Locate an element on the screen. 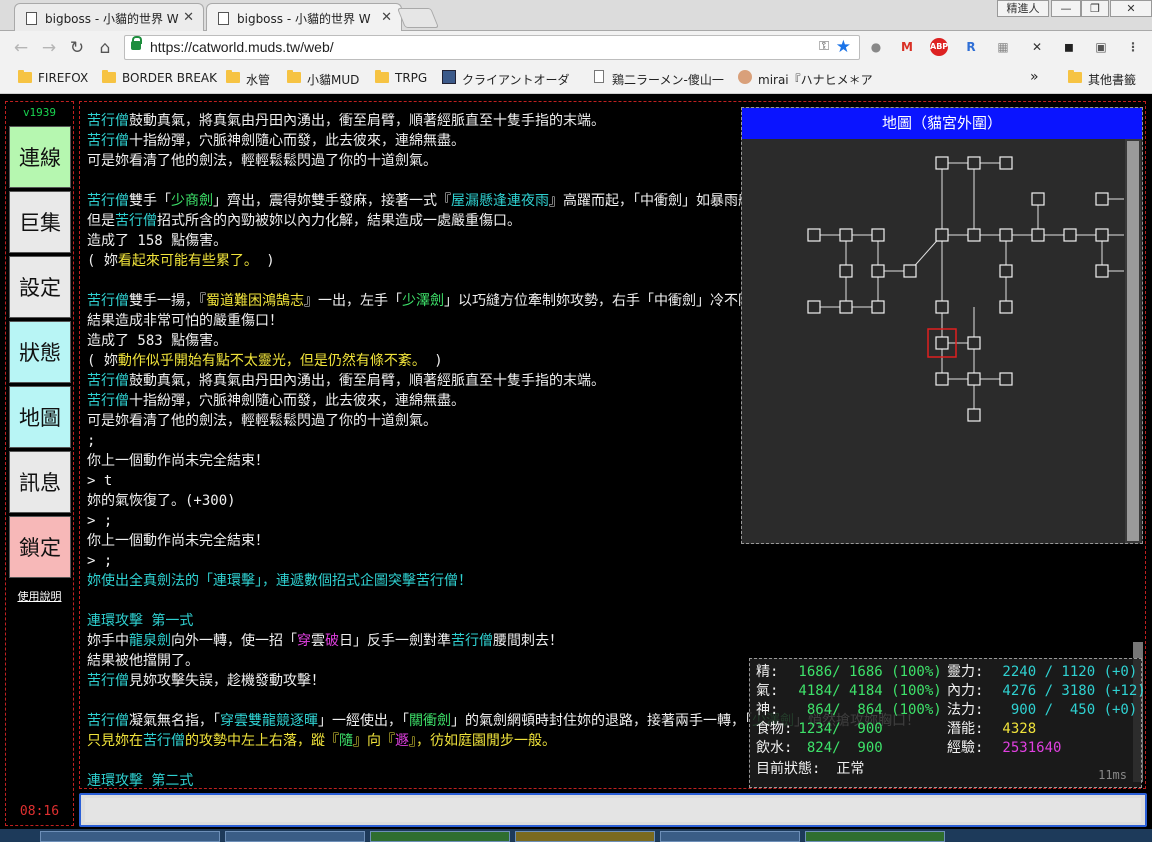 This screenshot has height=842, width=1152. stat-value: 4276 / 3180 (+12) is located at coordinates (1070, 691).